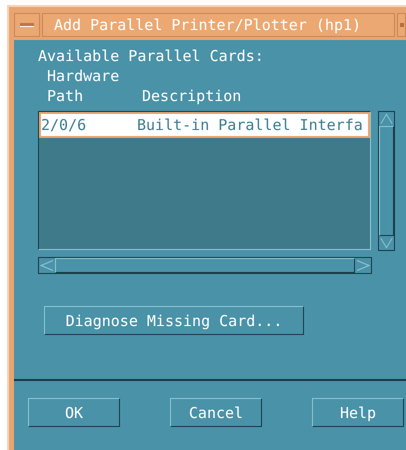 This screenshot has width=406, height=450. Describe the element at coordinates (47, 265) in the screenshot. I see `scroll-left-icon` at that location.